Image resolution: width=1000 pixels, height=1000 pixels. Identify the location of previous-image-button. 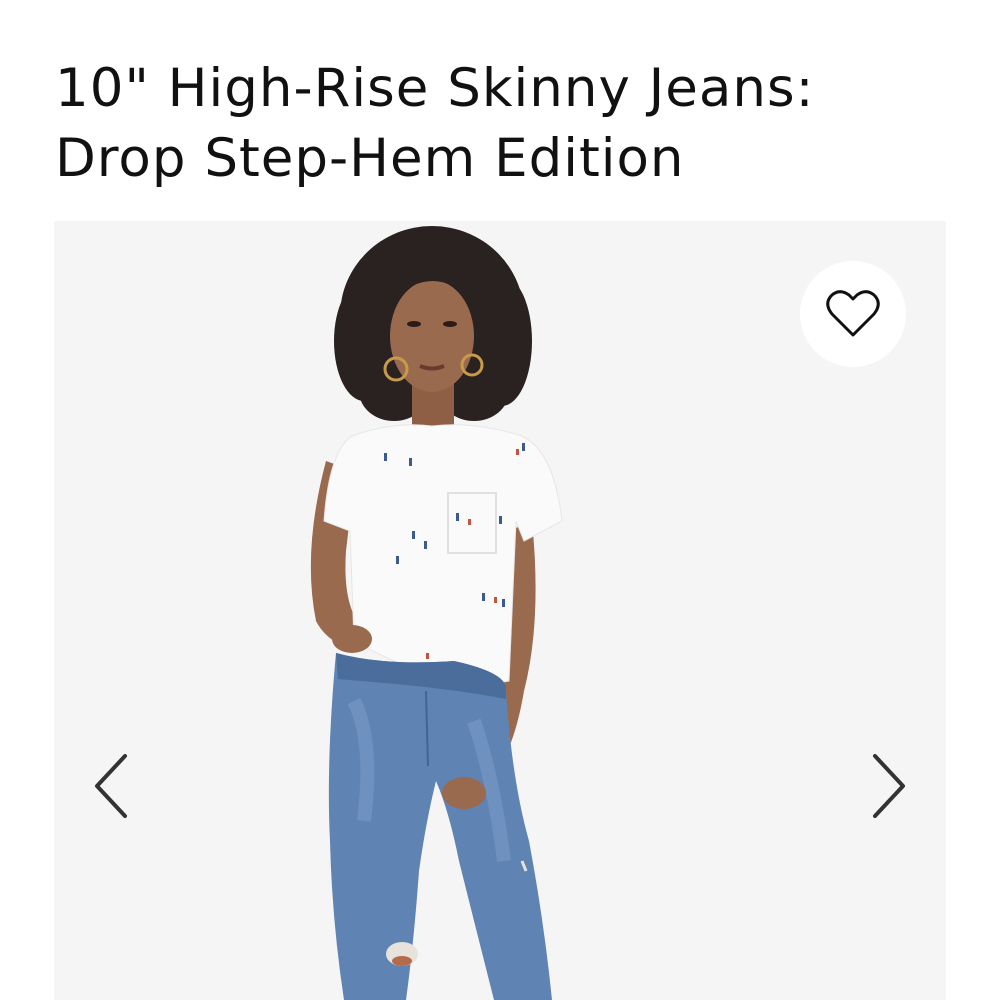
(111, 786).